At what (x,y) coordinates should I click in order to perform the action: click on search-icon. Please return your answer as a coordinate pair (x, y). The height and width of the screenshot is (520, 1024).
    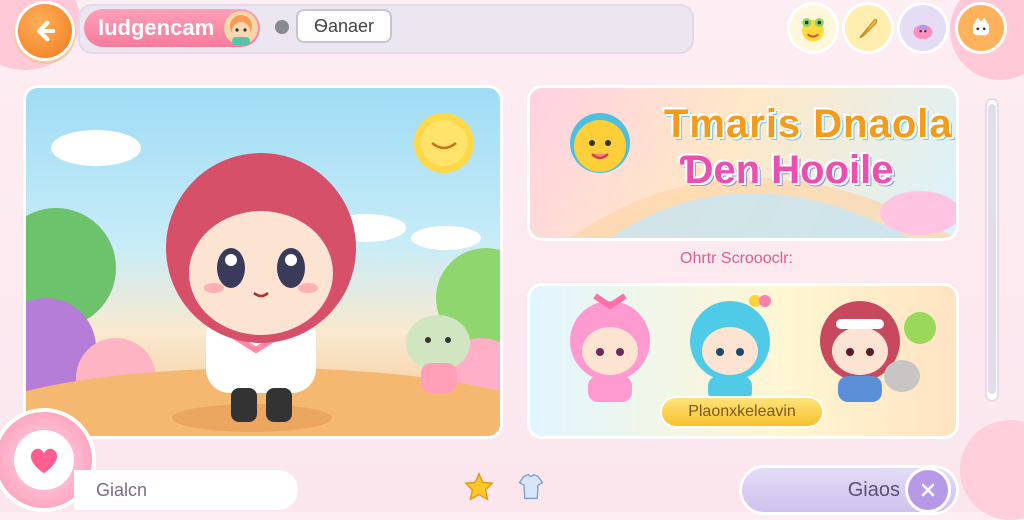
    Looking at the image, I should click on (282, 27).